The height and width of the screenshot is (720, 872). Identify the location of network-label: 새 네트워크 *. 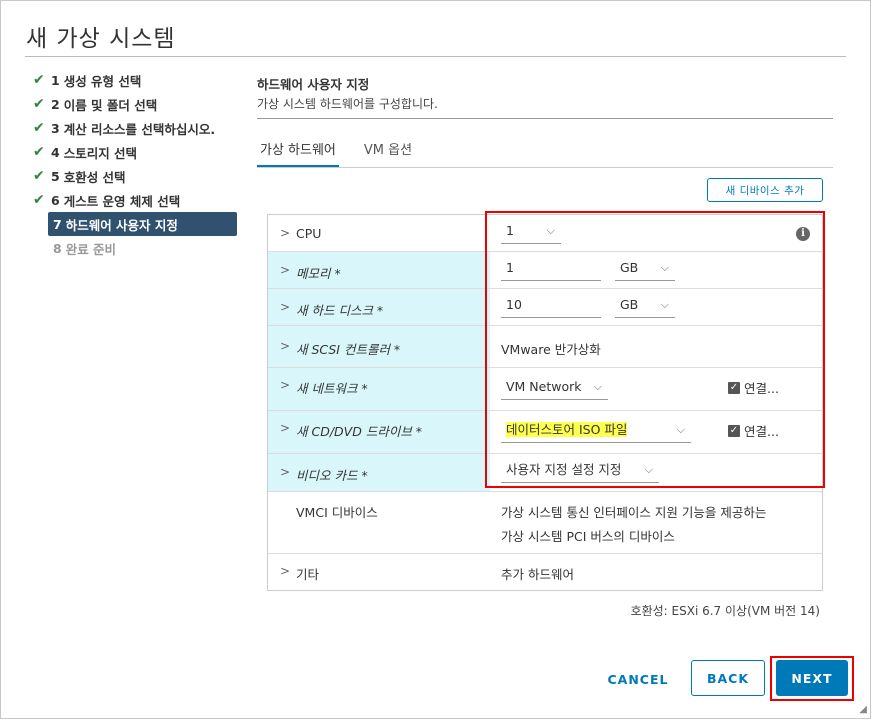
(332, 388).